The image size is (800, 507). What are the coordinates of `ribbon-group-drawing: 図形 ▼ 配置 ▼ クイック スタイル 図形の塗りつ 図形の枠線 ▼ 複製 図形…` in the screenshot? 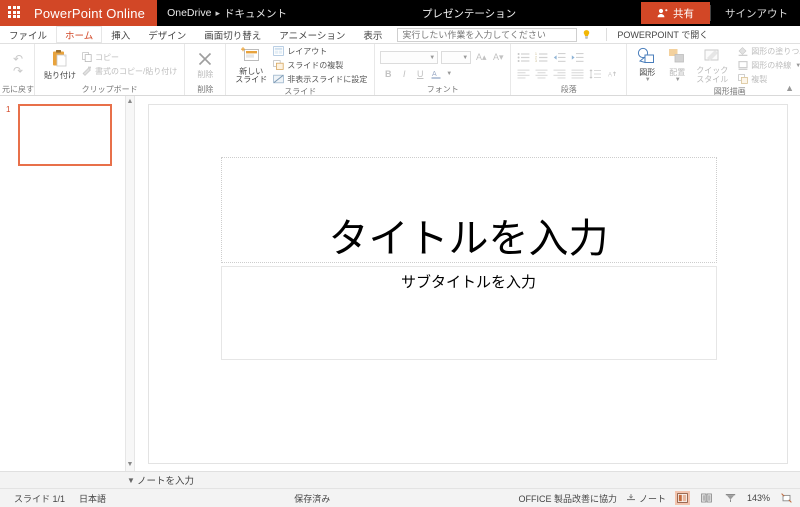 It's located at (713, 70).